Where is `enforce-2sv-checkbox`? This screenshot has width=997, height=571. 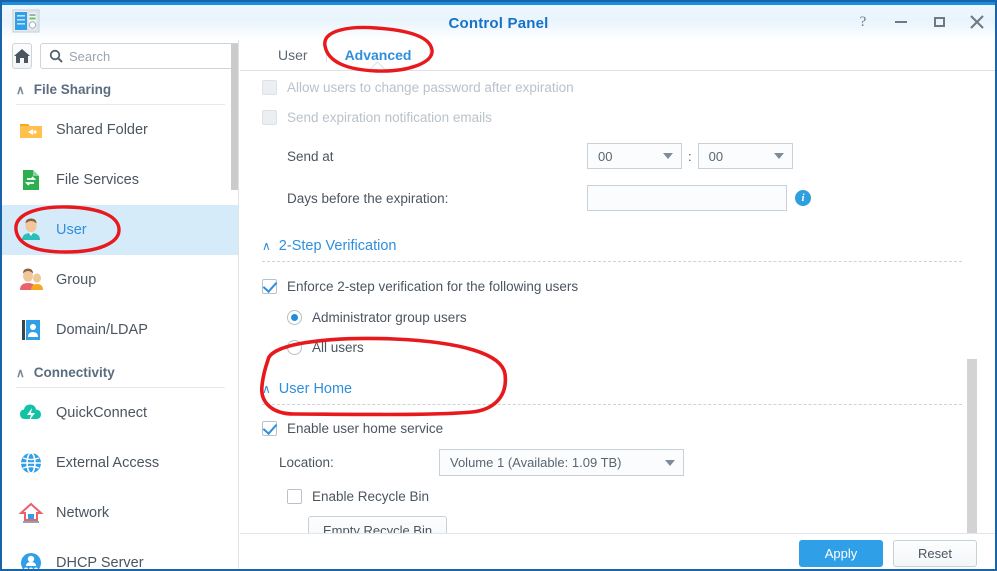
enforce-2sv-checkbox is located at coordinates (269, 286).